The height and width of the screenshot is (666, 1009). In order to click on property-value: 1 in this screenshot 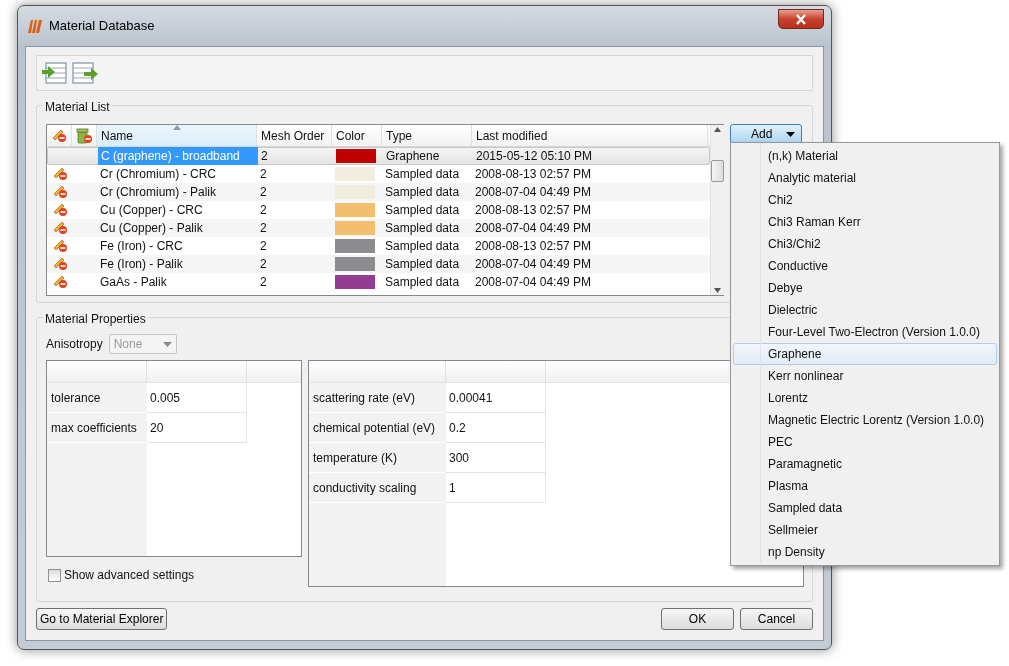, I will do `click(496, 488)`.